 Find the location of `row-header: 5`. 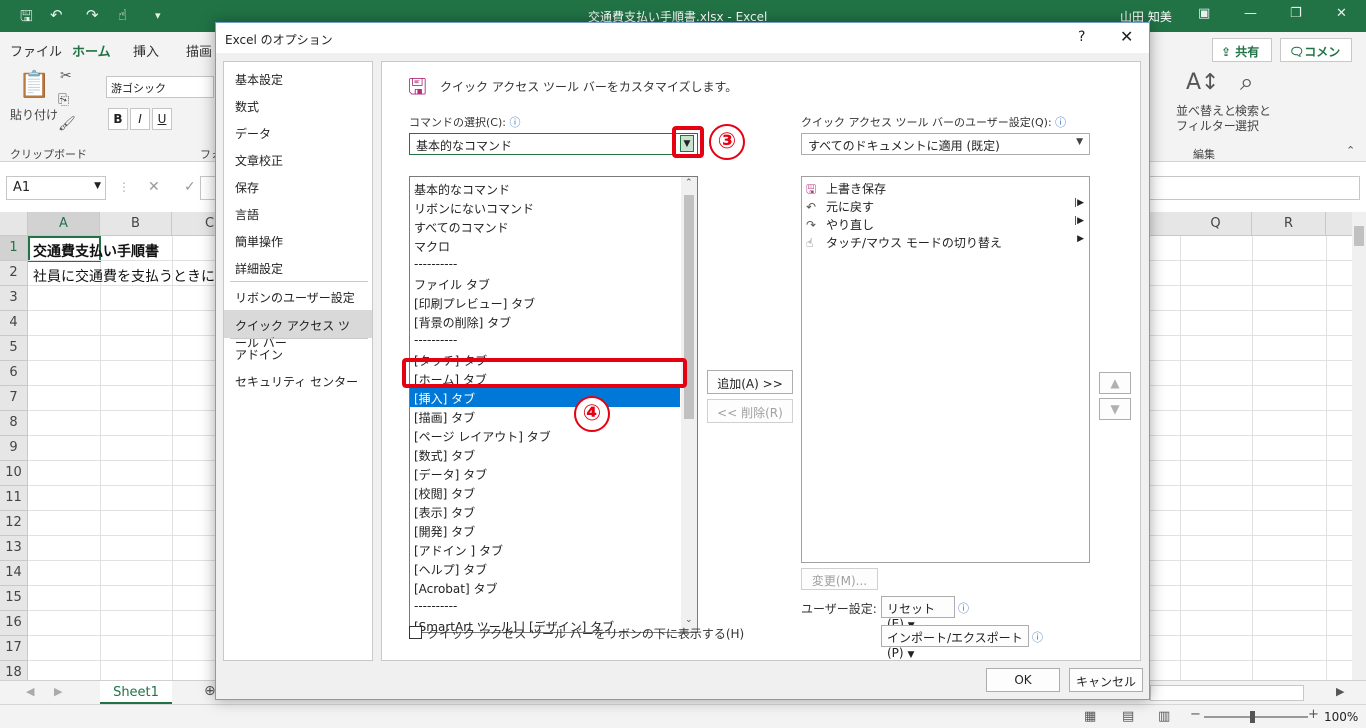

row-header: 5 is located at coordinates (14, 348).